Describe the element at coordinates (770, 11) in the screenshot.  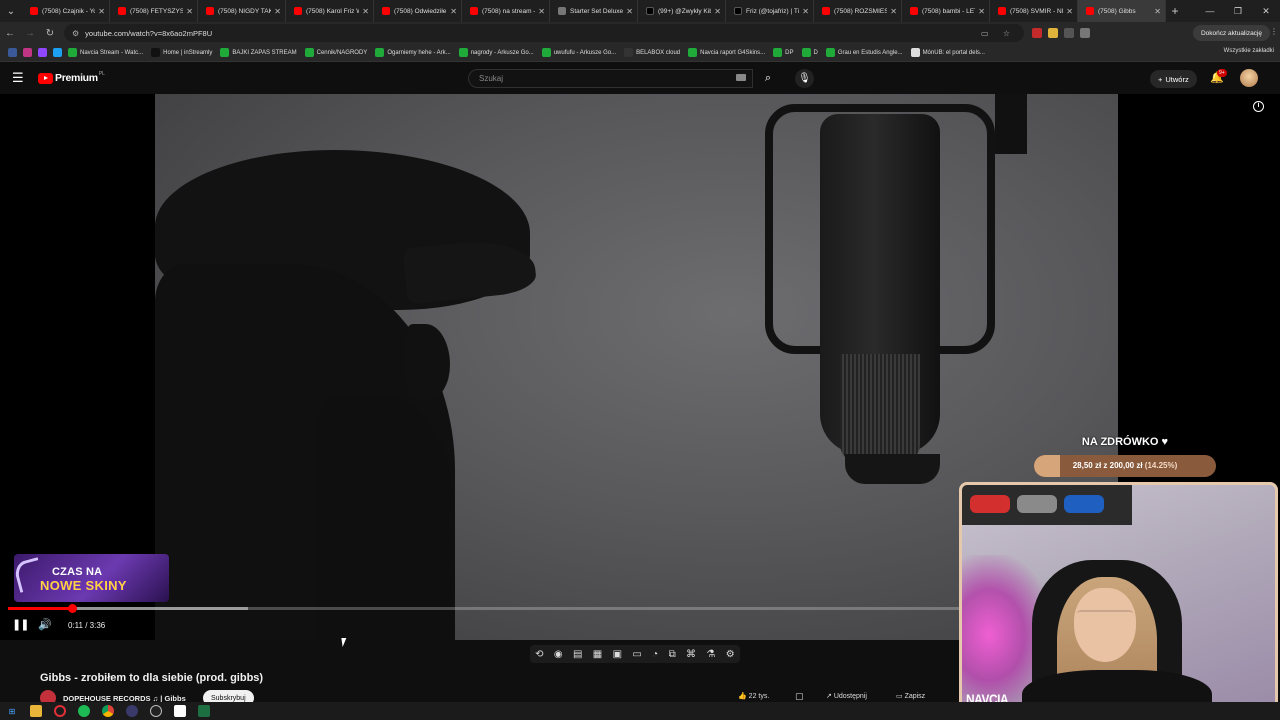
I see `browser-tab: Friz (@tojafriz) | Tik ✕` at that location.